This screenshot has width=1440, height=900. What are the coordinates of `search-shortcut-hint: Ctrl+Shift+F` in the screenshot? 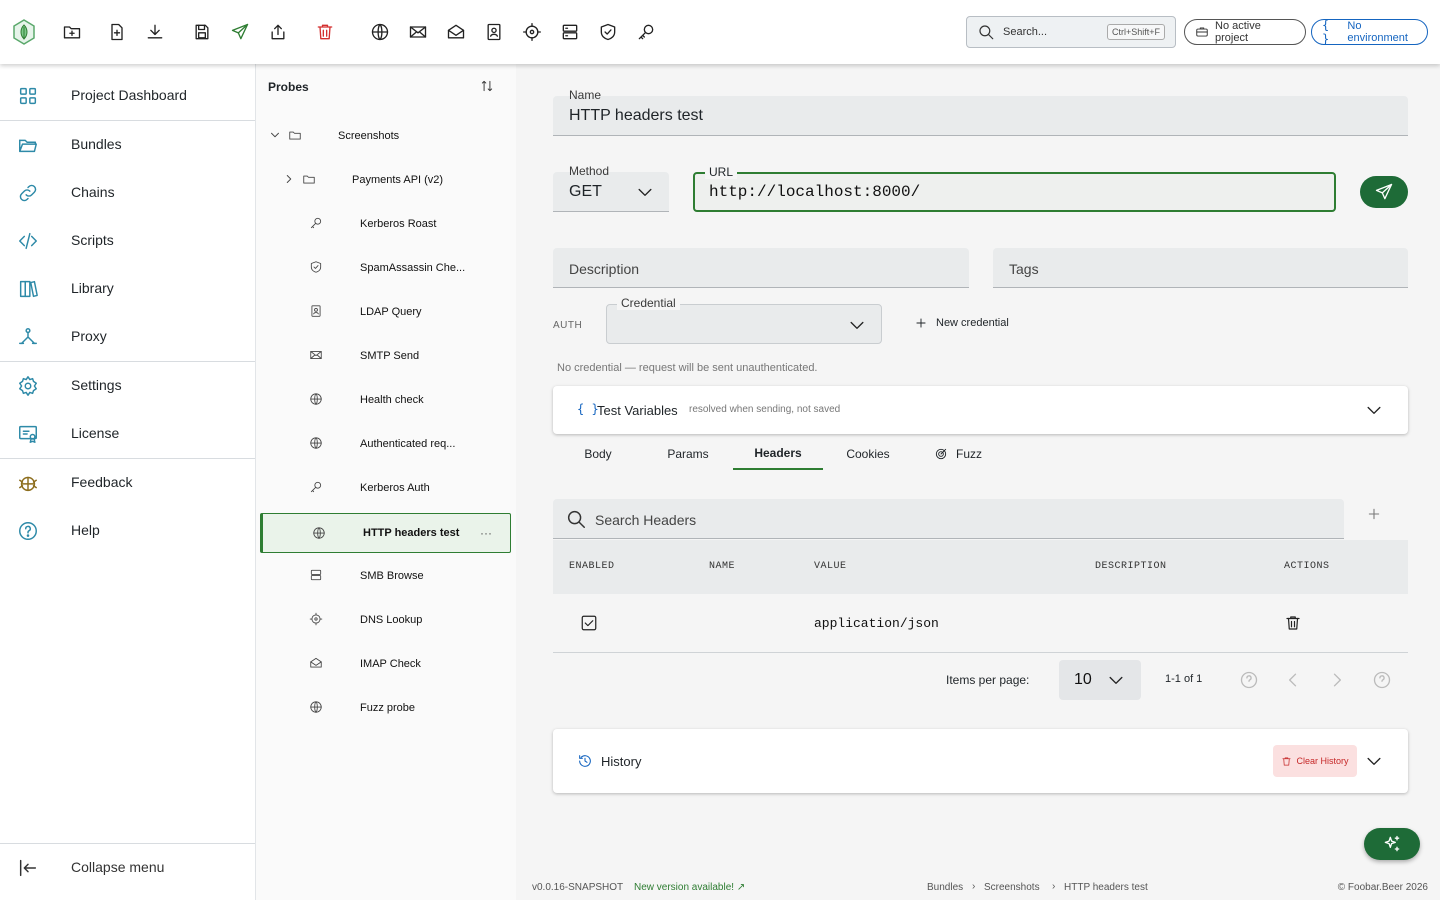 It's located at (1135, 32).